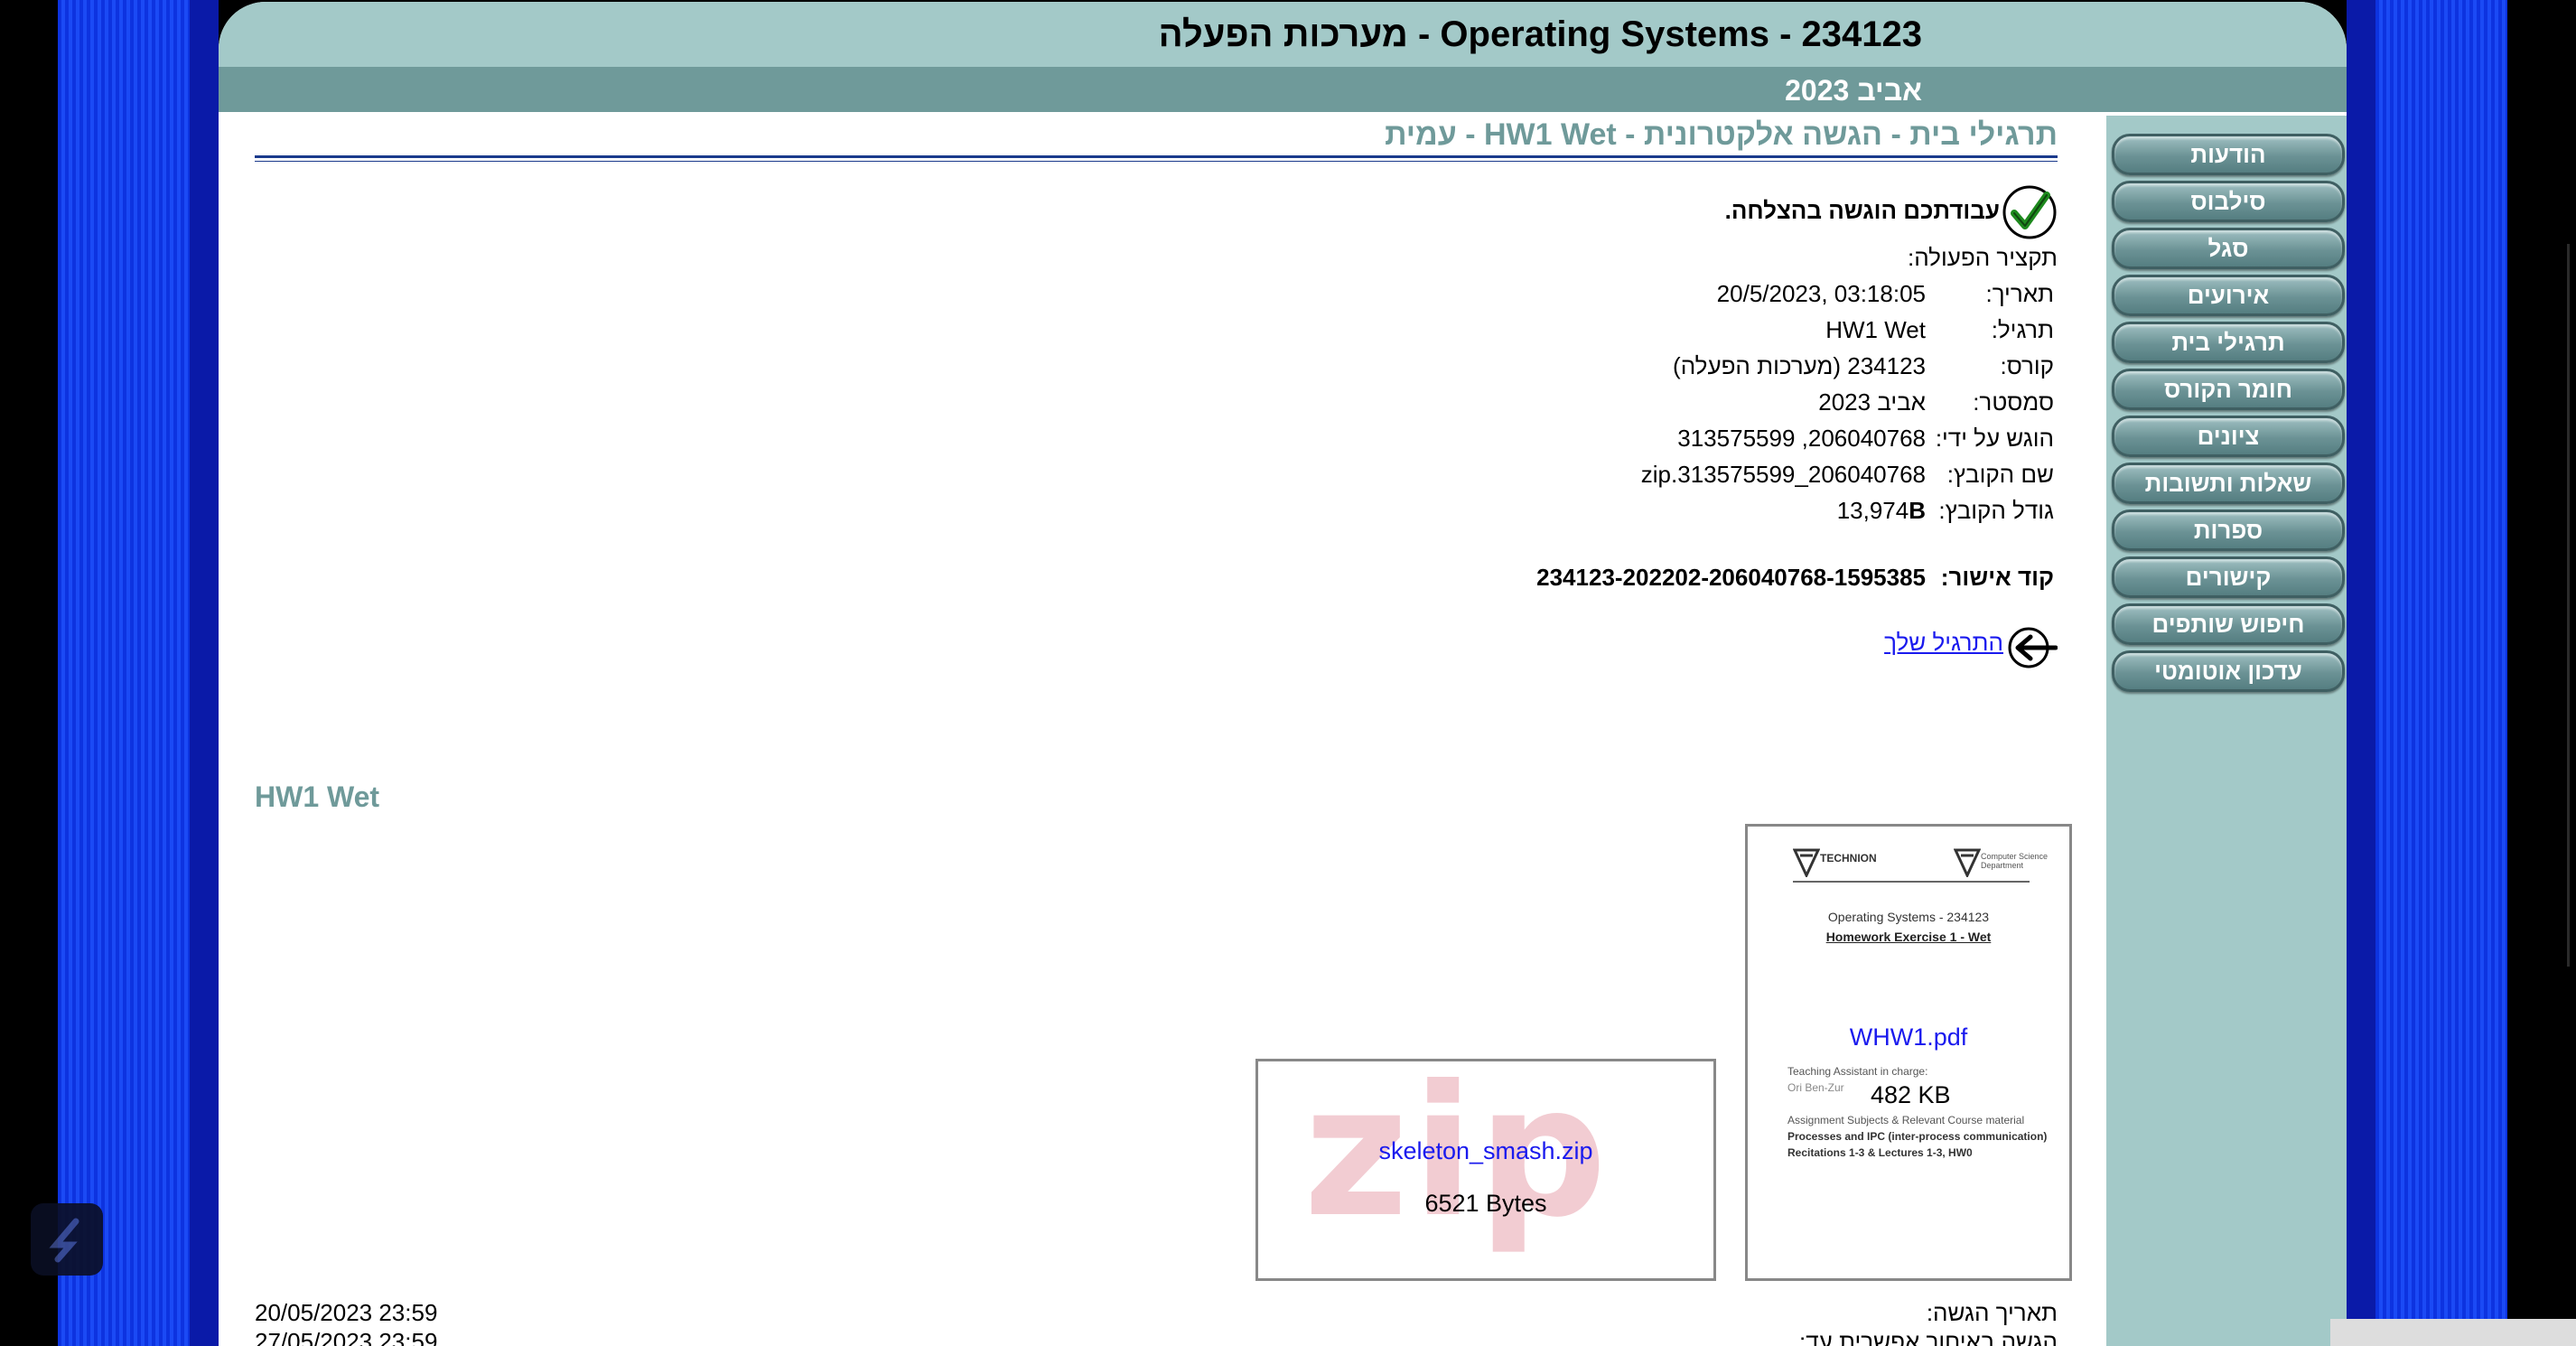  What do you see at coordinates (1799, 365) in the screenshot?
I see `info-value-course: 234123 (מערכות הפעלה)` at bounding box center [1799, 365].